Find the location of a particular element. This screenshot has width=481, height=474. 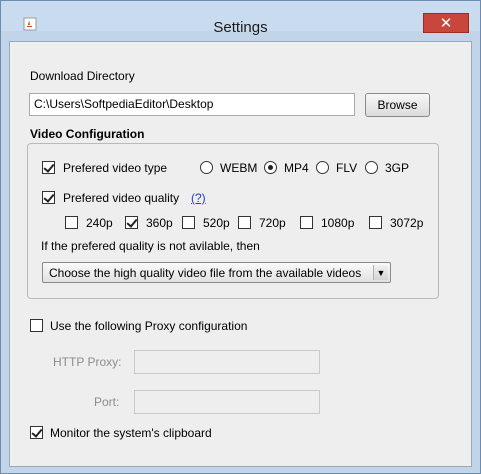

close-icon: ✕ is located at coordinates (446, 23).